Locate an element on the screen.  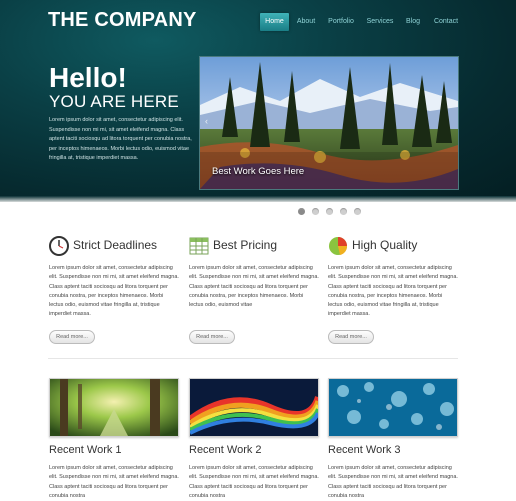
bokeh-lights-image is located at coordinates (393, 407).